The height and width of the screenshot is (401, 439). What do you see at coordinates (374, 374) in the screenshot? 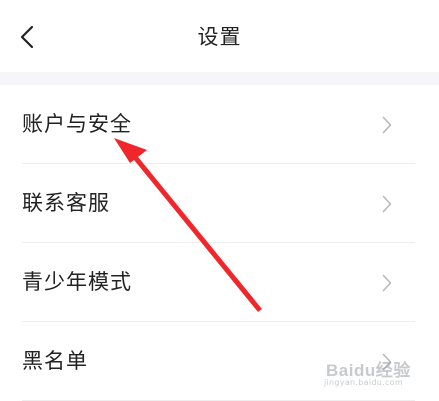
I see `watermark: Baidu经验 jingyan.baidu.com` at bounding box center [374, 374].